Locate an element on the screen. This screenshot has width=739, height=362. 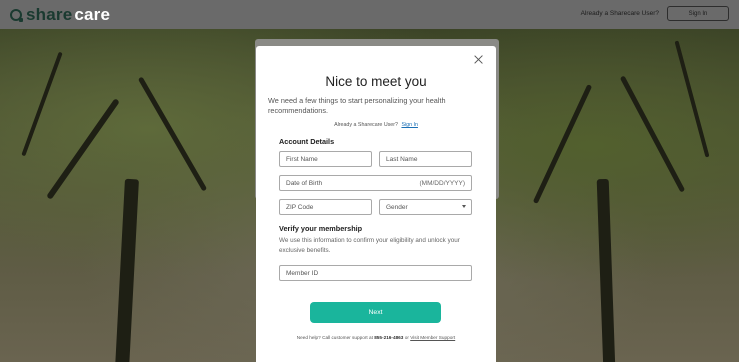
sign-in-link: Sign In is located at coordinates (409, 125).